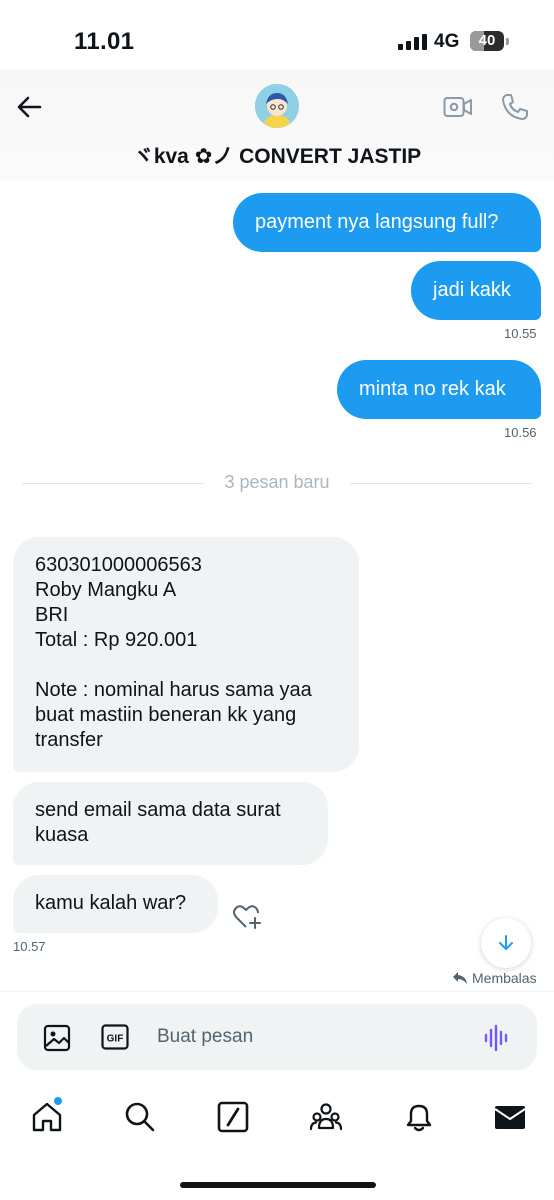  I want to click on status-bar: 11.01 4G 40, so click(277, 40).